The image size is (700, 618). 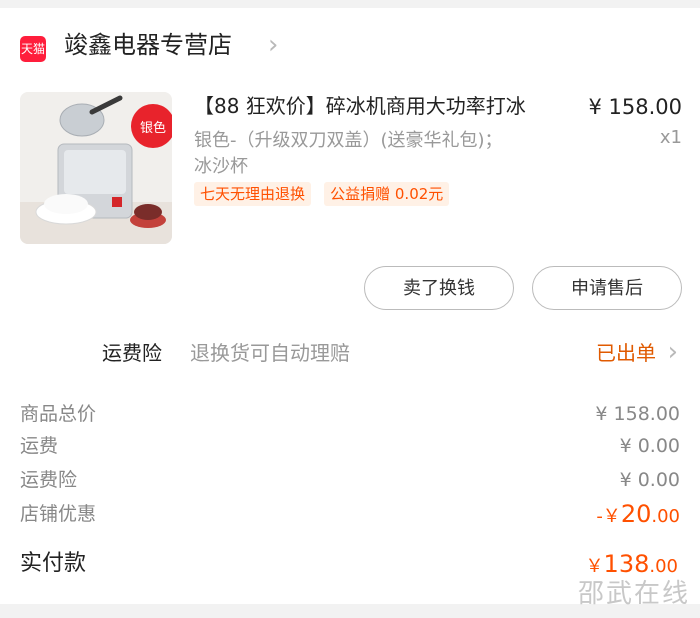 I want to click on store-name: 竣鑫电器专营店, so click(x=148, y=45).